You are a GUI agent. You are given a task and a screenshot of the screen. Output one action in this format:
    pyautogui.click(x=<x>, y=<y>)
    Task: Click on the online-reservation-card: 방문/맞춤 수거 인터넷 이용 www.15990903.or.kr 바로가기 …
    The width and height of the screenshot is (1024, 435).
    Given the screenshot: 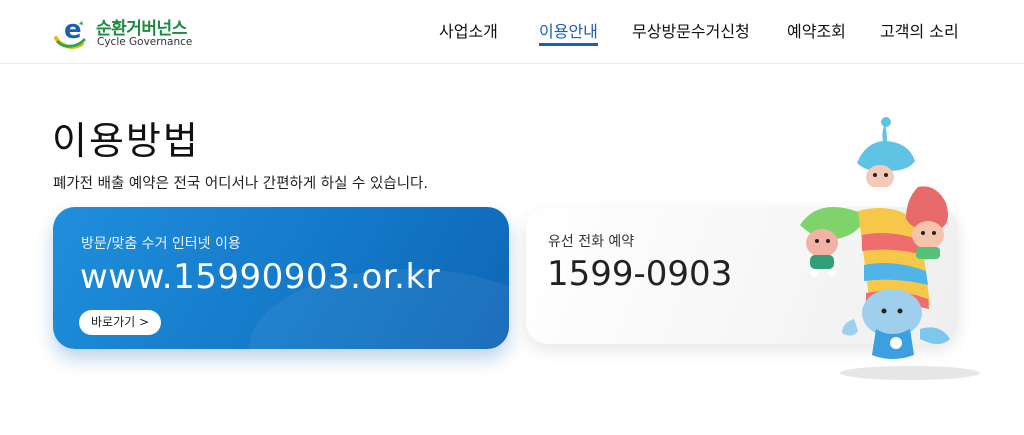 What is the action you would take?
    pyautogui.click(x=281, y=278)
    